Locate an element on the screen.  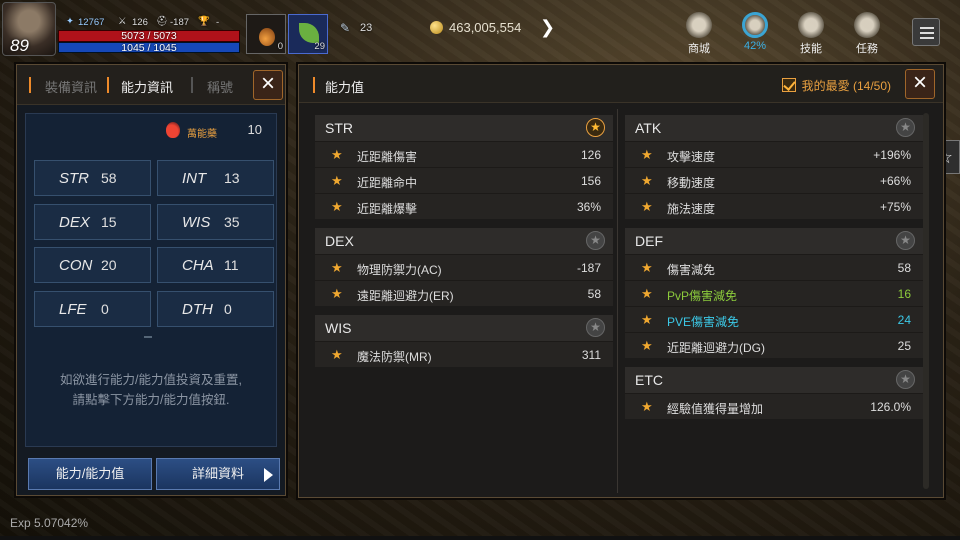
quests-button: 任務 is located at coordinates (867, 34).